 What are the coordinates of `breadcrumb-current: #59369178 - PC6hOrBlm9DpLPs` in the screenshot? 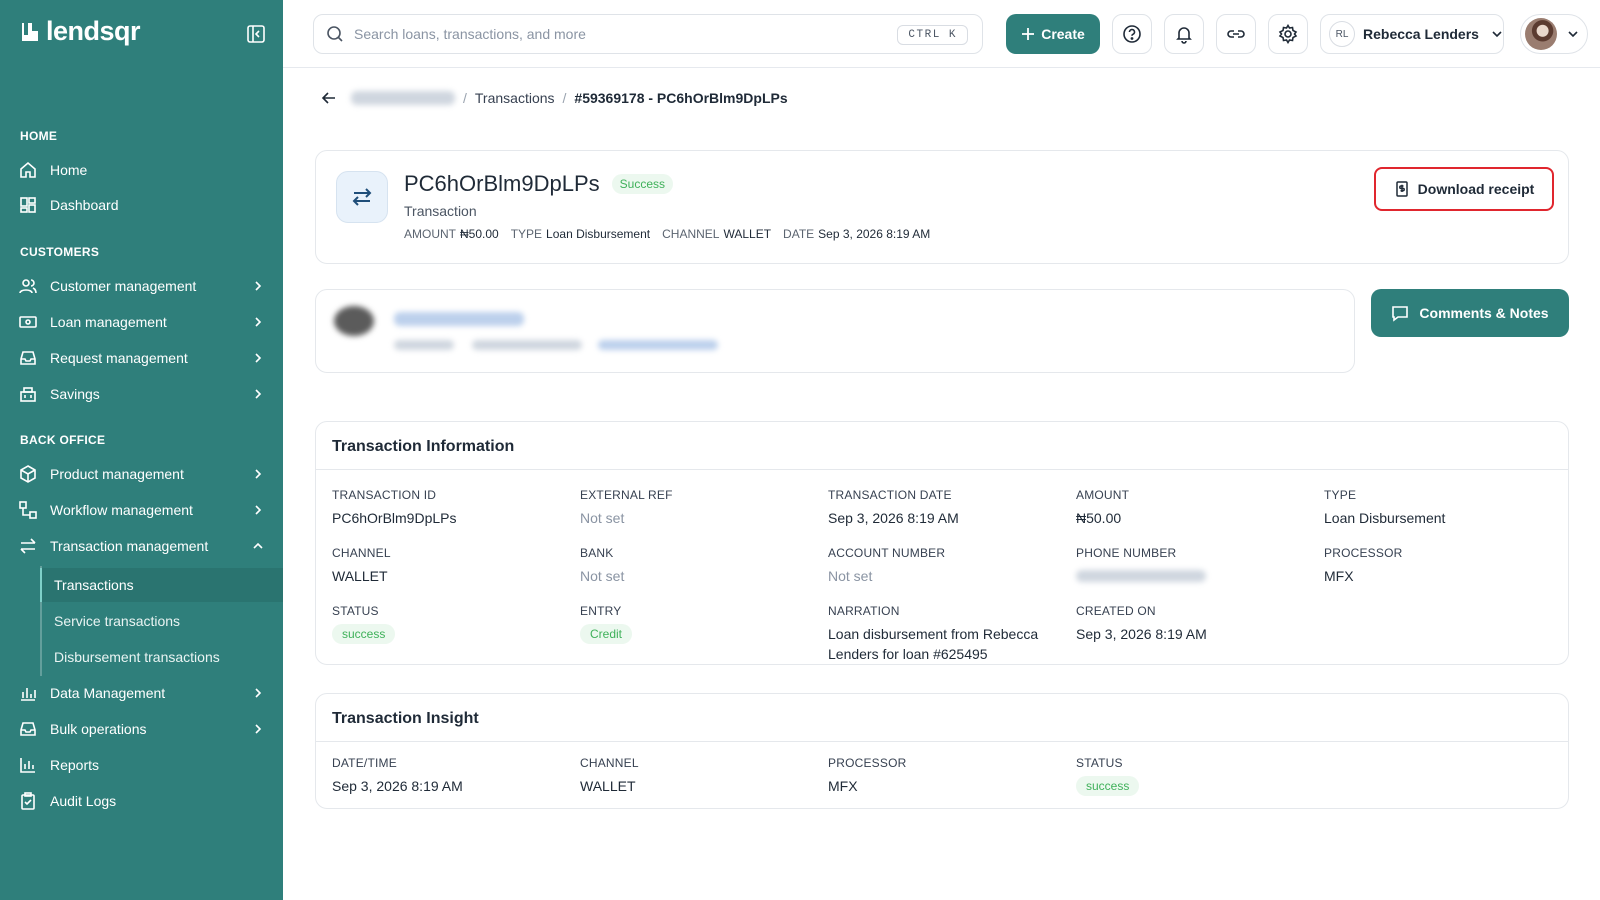 It's located at (681, 98).